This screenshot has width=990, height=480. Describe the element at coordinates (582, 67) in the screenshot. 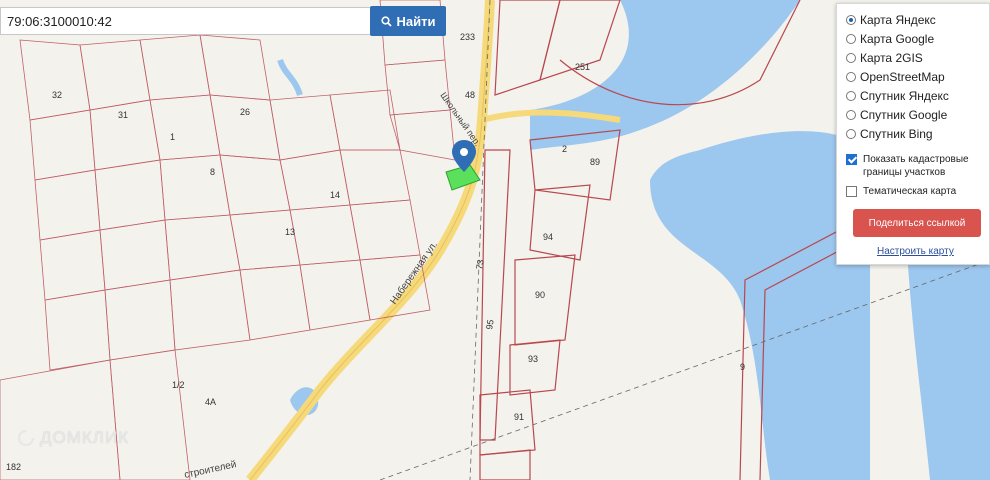

I see `parcel-number-label: 251` at that location.